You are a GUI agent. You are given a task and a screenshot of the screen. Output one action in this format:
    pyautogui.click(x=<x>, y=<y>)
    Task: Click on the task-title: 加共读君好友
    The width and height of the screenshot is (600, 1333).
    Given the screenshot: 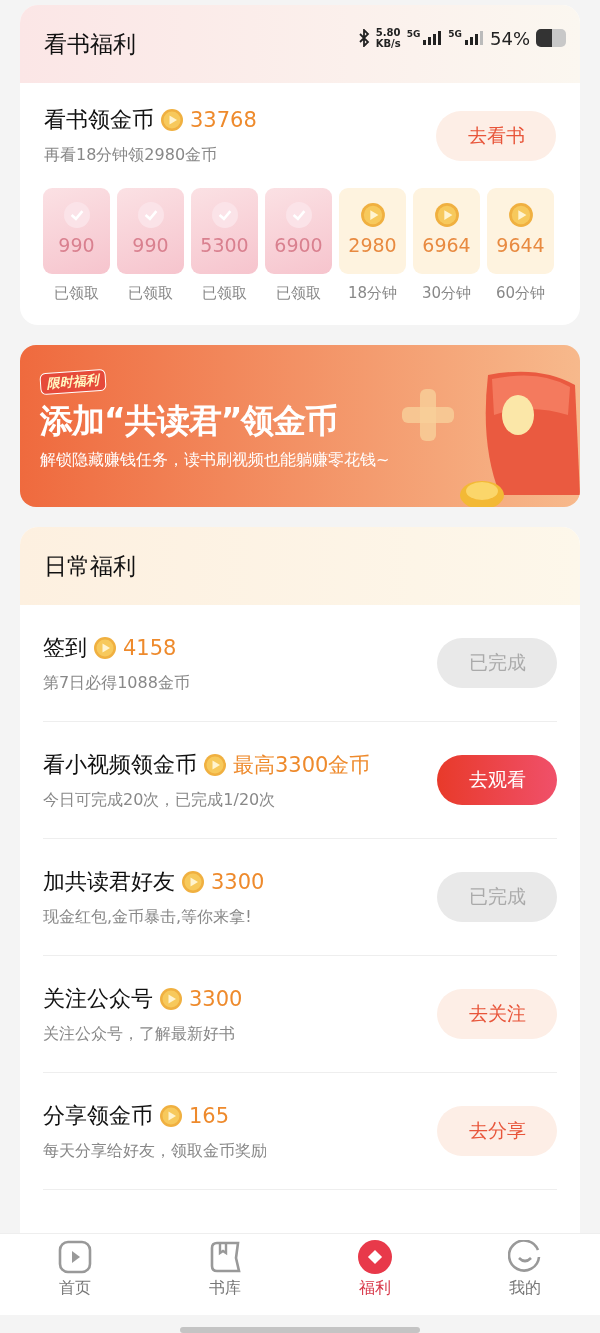 What is the action you would take?
    pyautogui.click(x=109, y=881)
    